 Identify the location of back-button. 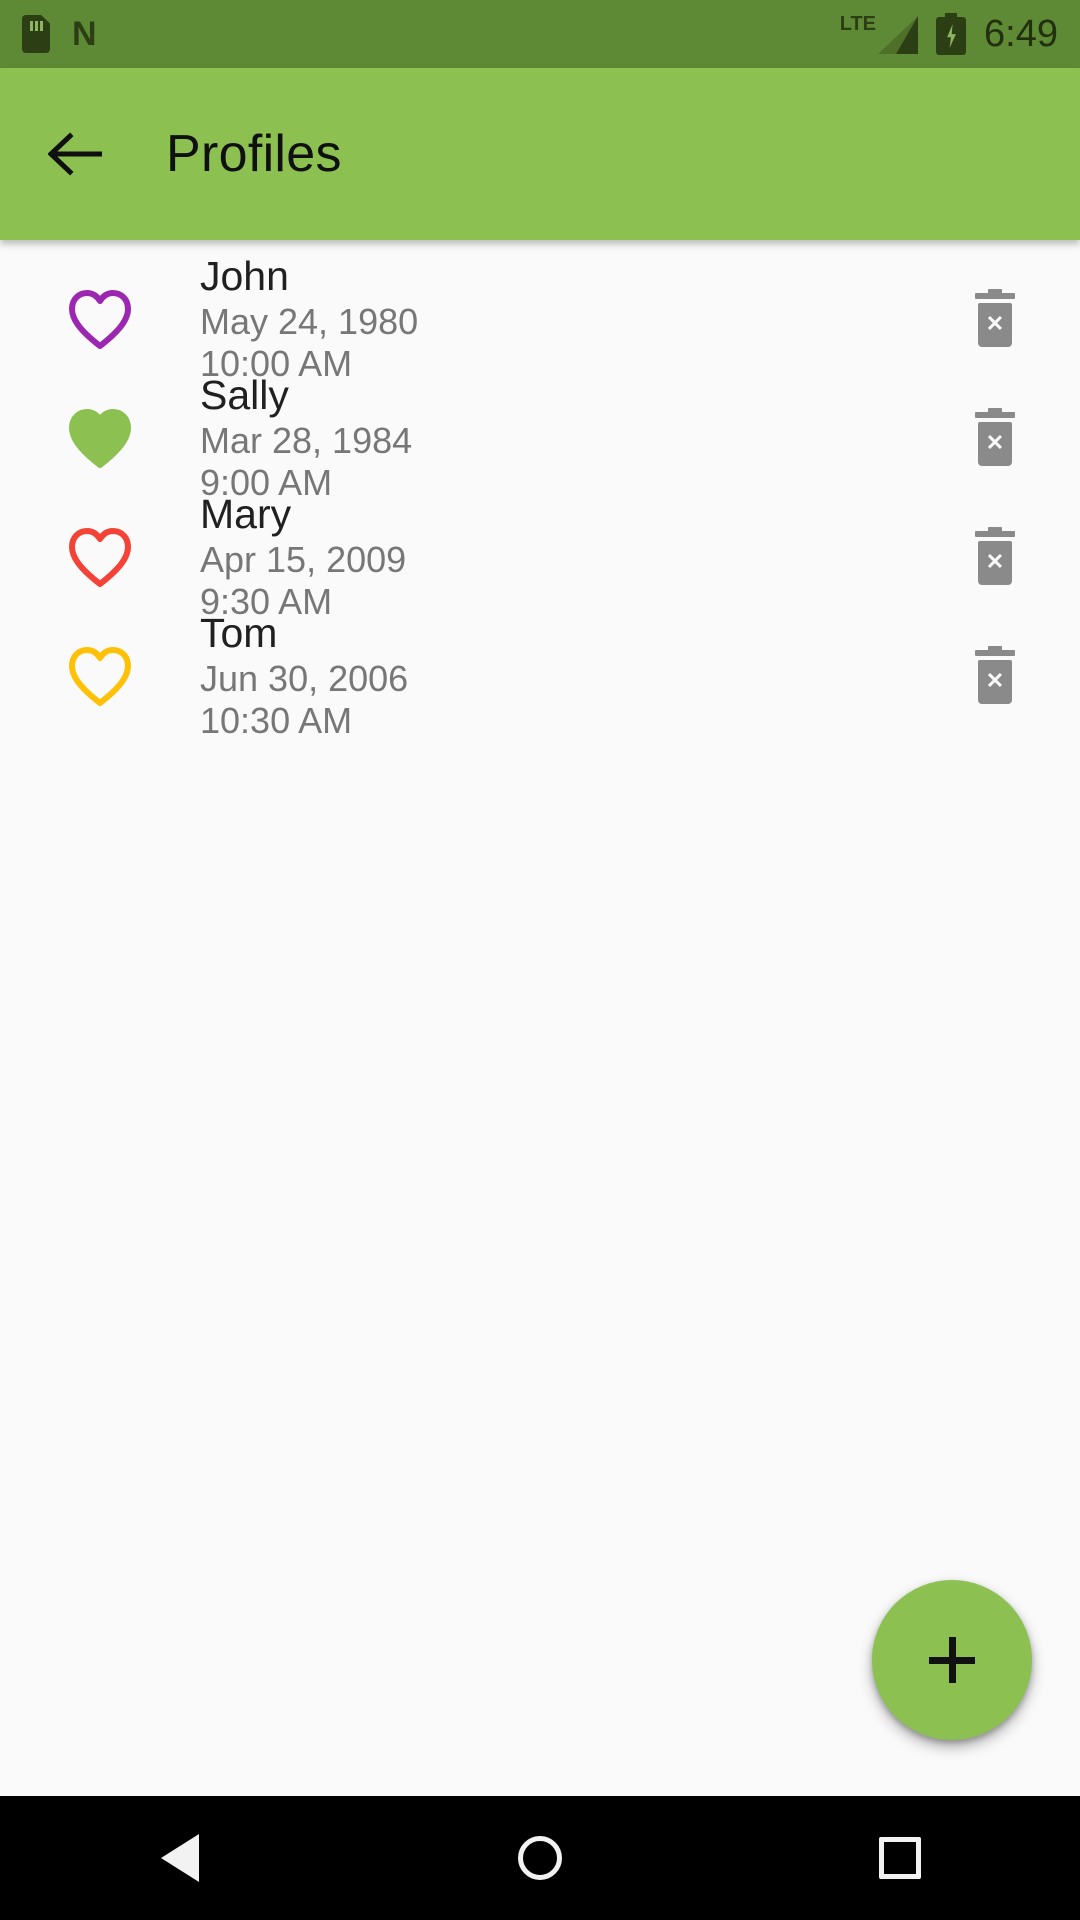
(77, 154).